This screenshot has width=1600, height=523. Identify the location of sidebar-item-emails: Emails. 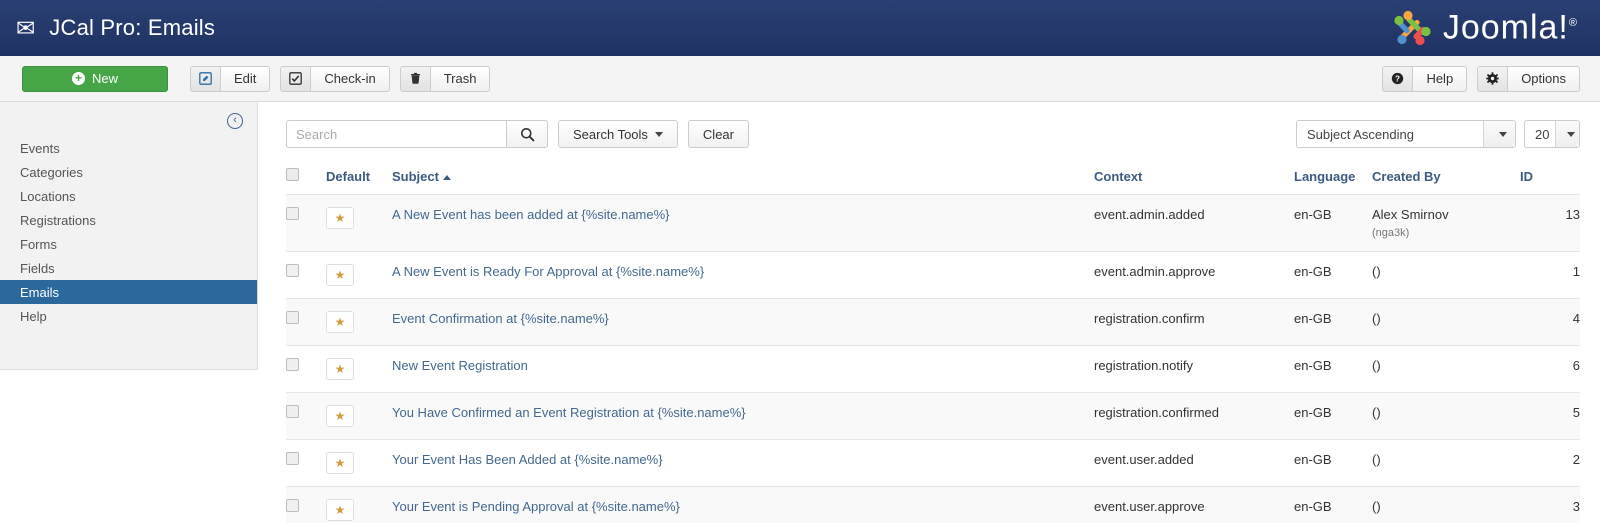
(128, 292).